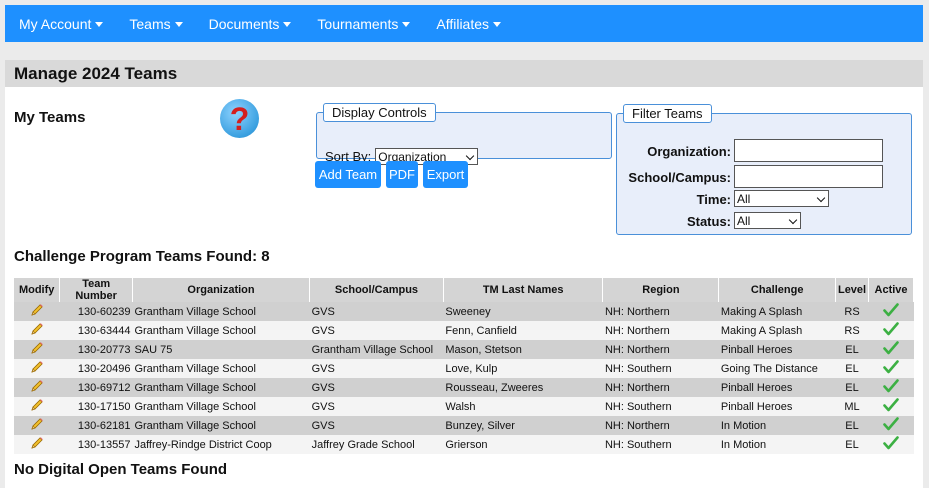  Describe the element at coordinates (155, 23) in the screenshot. I see `nav-teams: Teams` at that location.